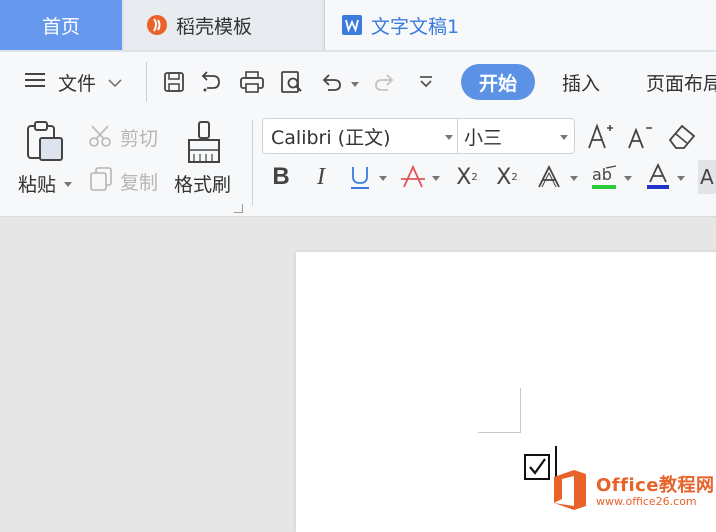 This screenshot has height=532, width=716. I want to click on bold-icon: B, so click(281, 177).